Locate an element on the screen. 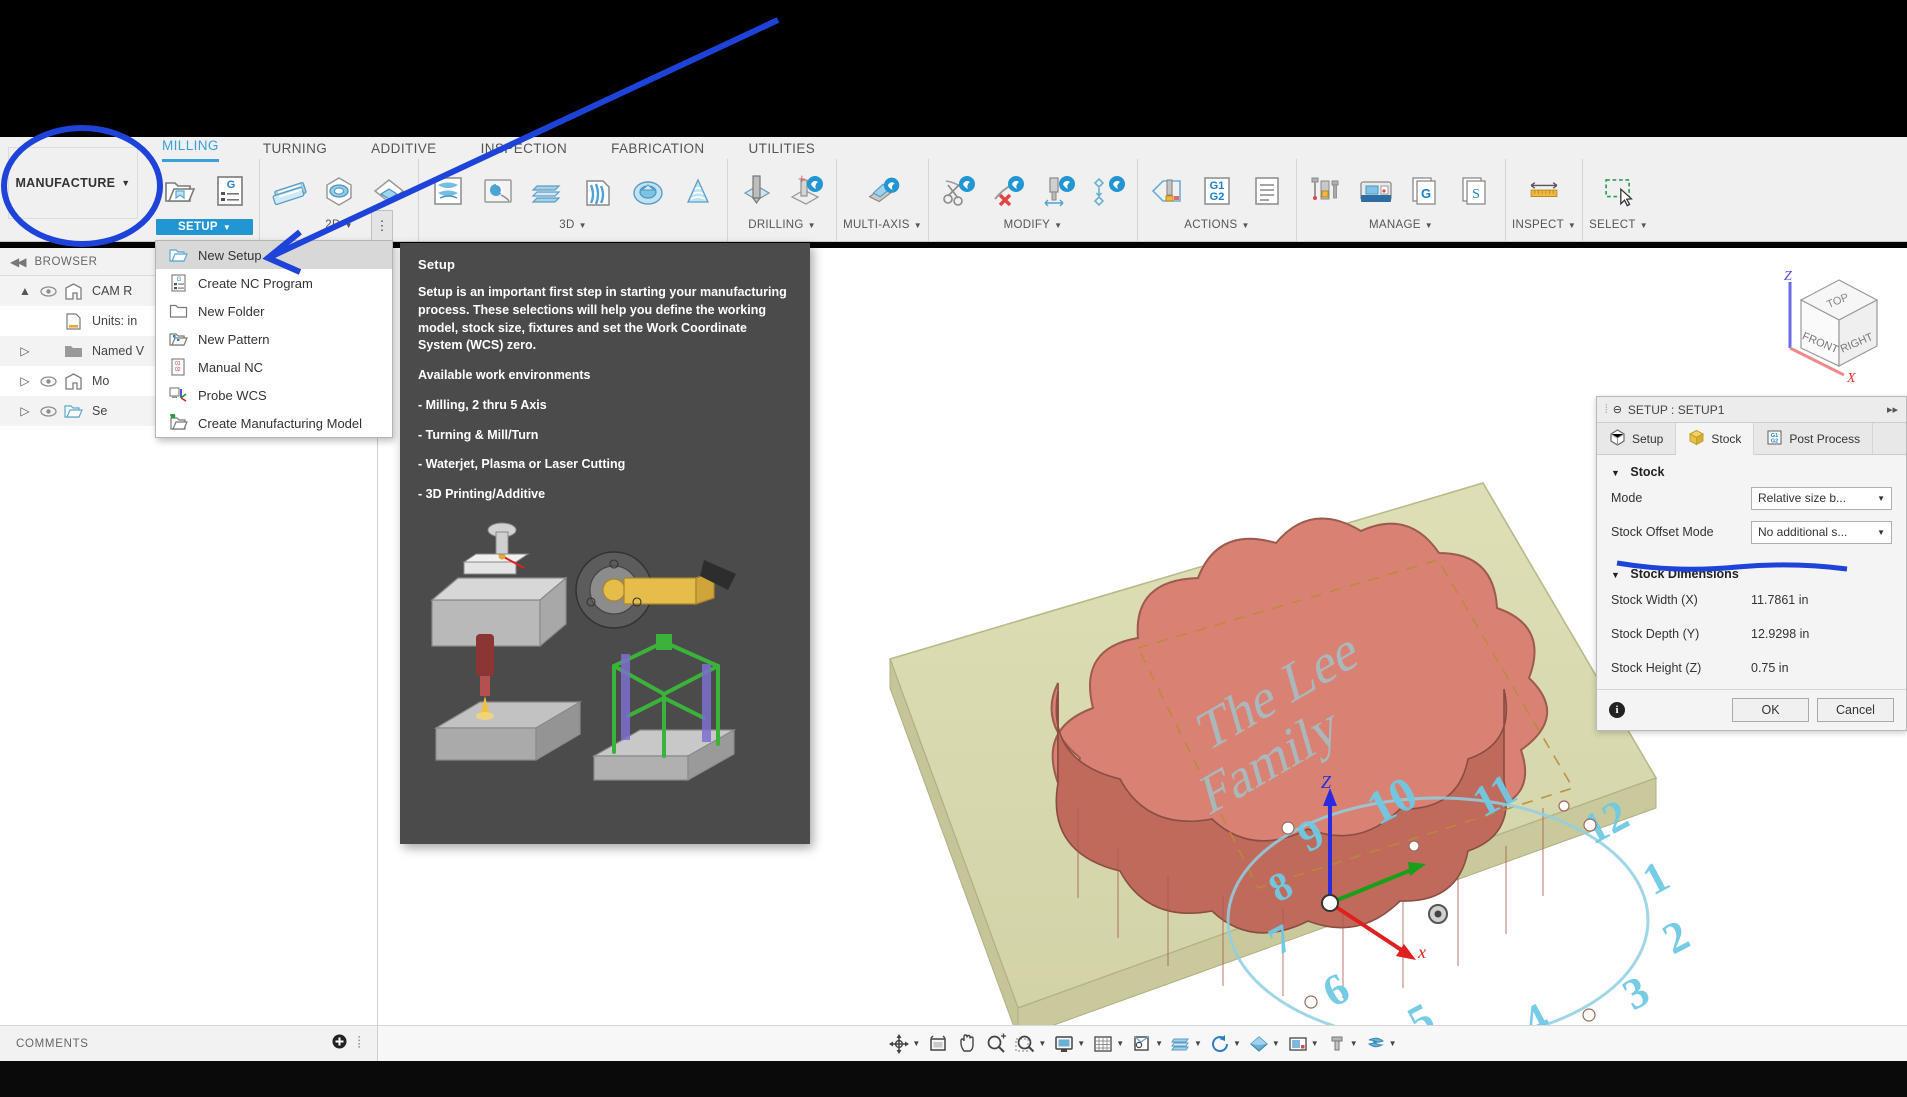 Image resolution: width=1907 pixels, height=1097 pixels. menu-overflow-icon: ⋮ is located at coordinates (382, 225).